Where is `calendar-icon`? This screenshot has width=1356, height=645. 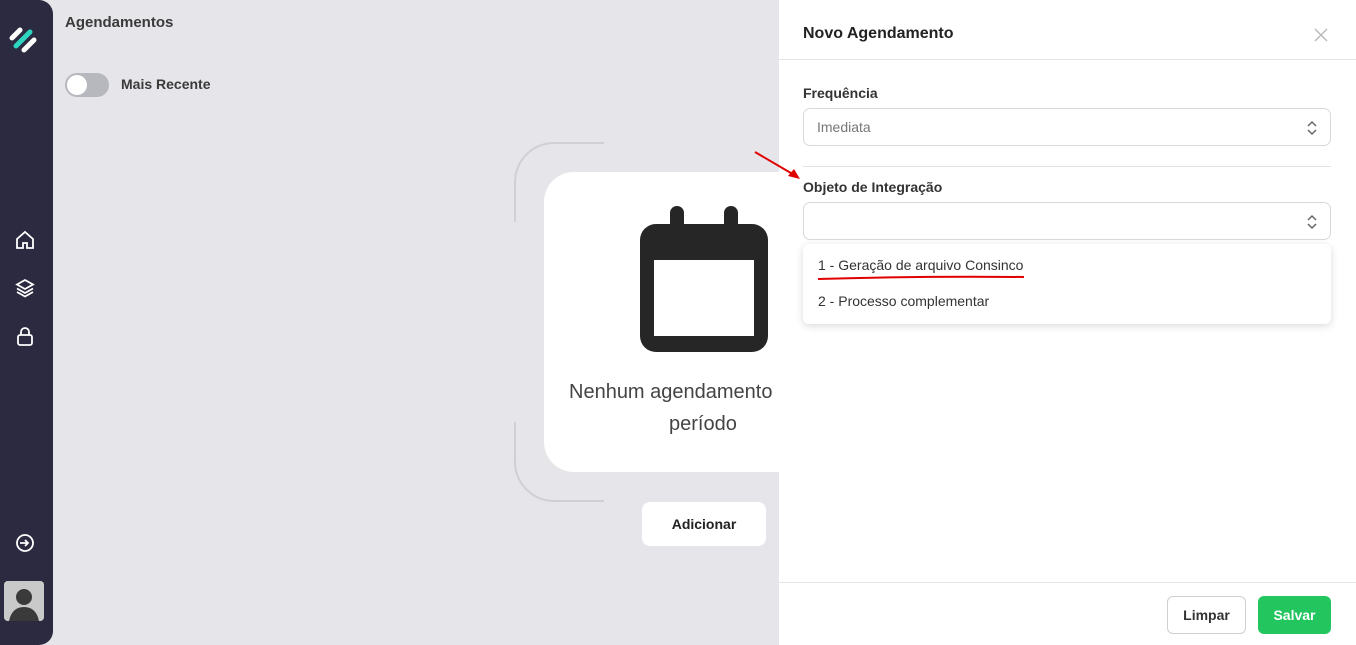 calendar-icon is located at coordinates (704, 279).